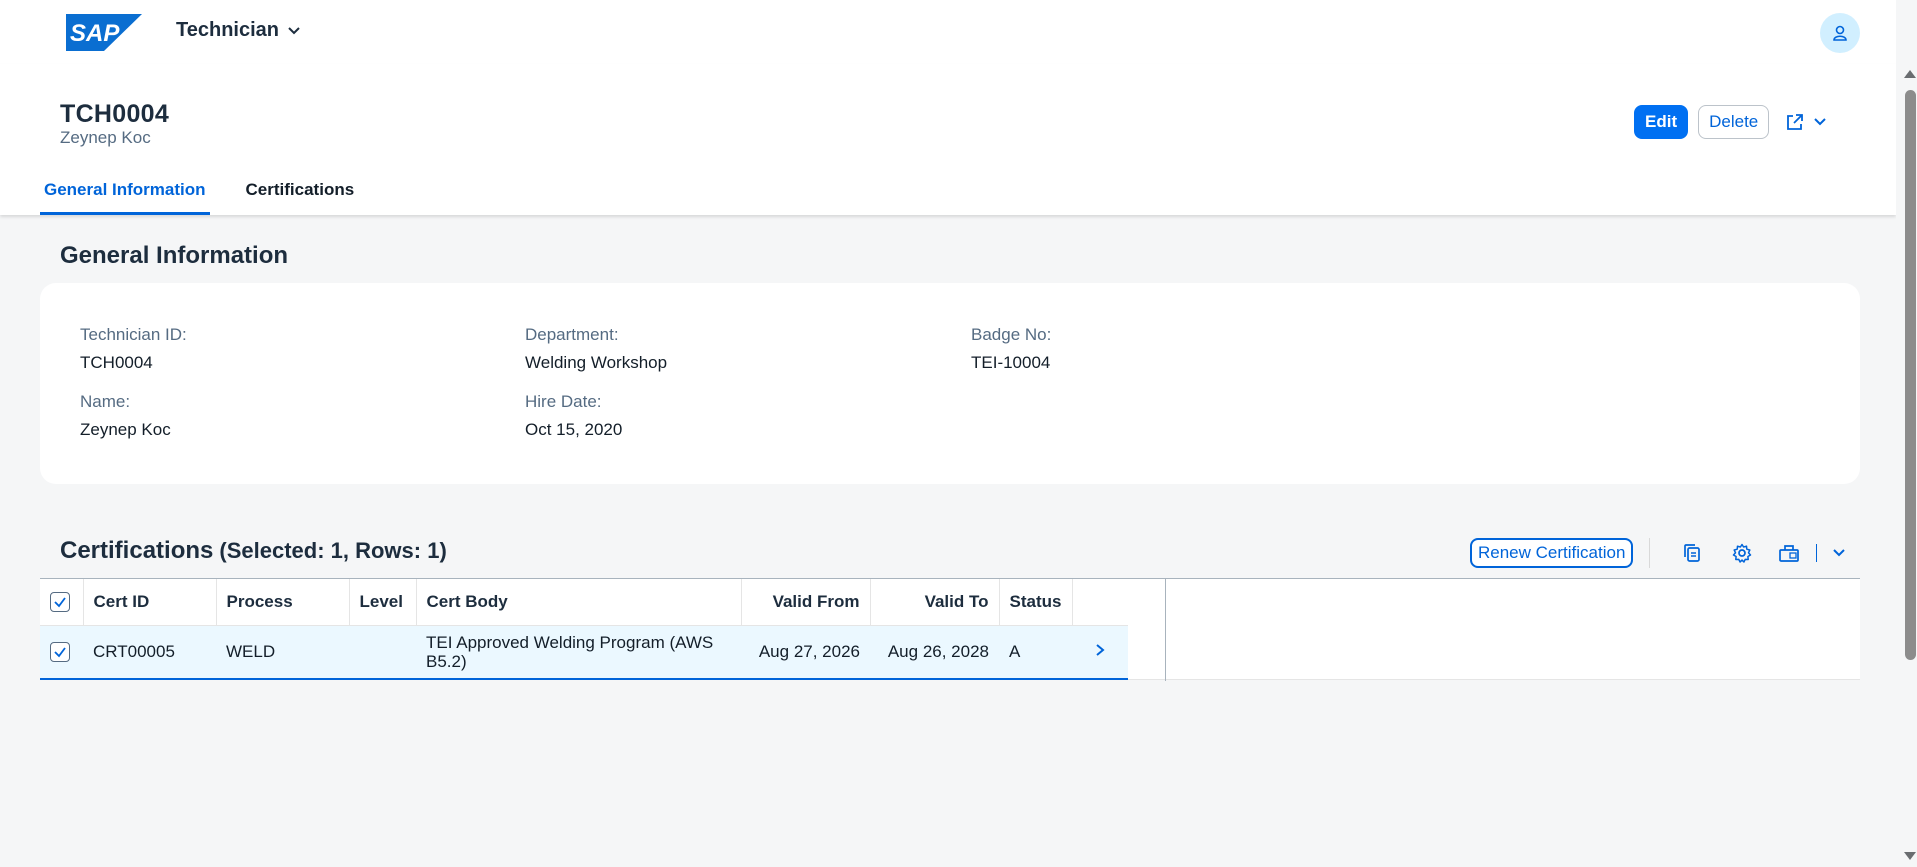  What do you see at coordinates (105, 401) in the screenshot?
I see `field-label: Name:` at bounding box center [105, 401].